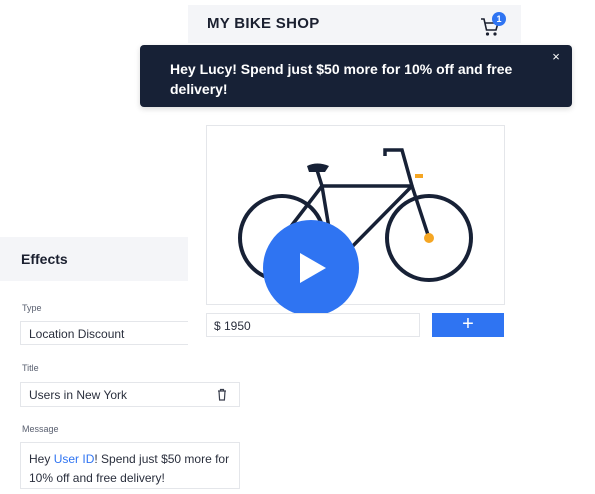  What do you see at coordinates (77, 334) in the screenshot?
I see `type-value: Location Discount` at bounding box center [77, 334].